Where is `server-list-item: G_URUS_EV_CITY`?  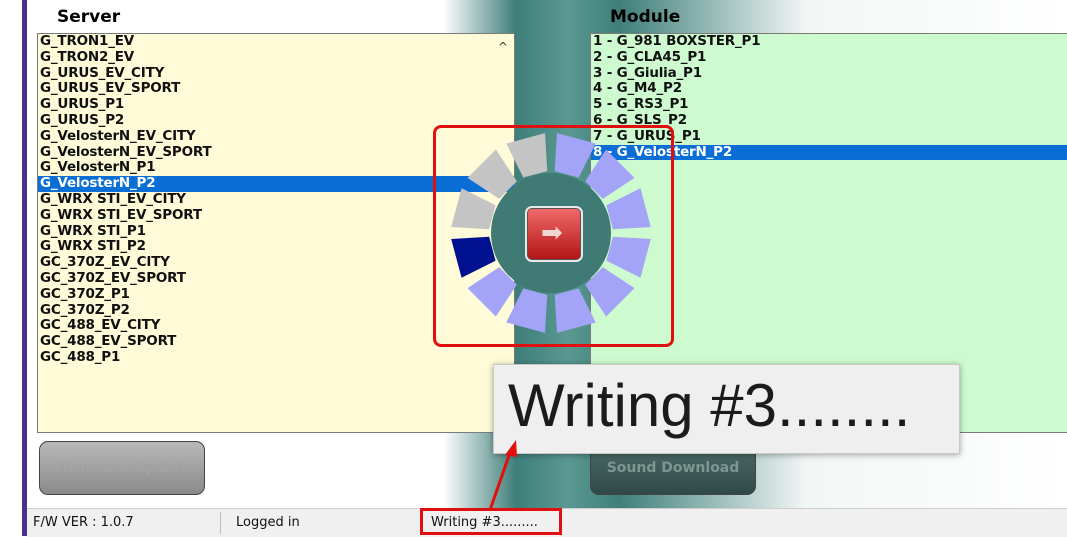
server-list-item: G_URUS_EV_CITY is located at coordinates (276, 73).